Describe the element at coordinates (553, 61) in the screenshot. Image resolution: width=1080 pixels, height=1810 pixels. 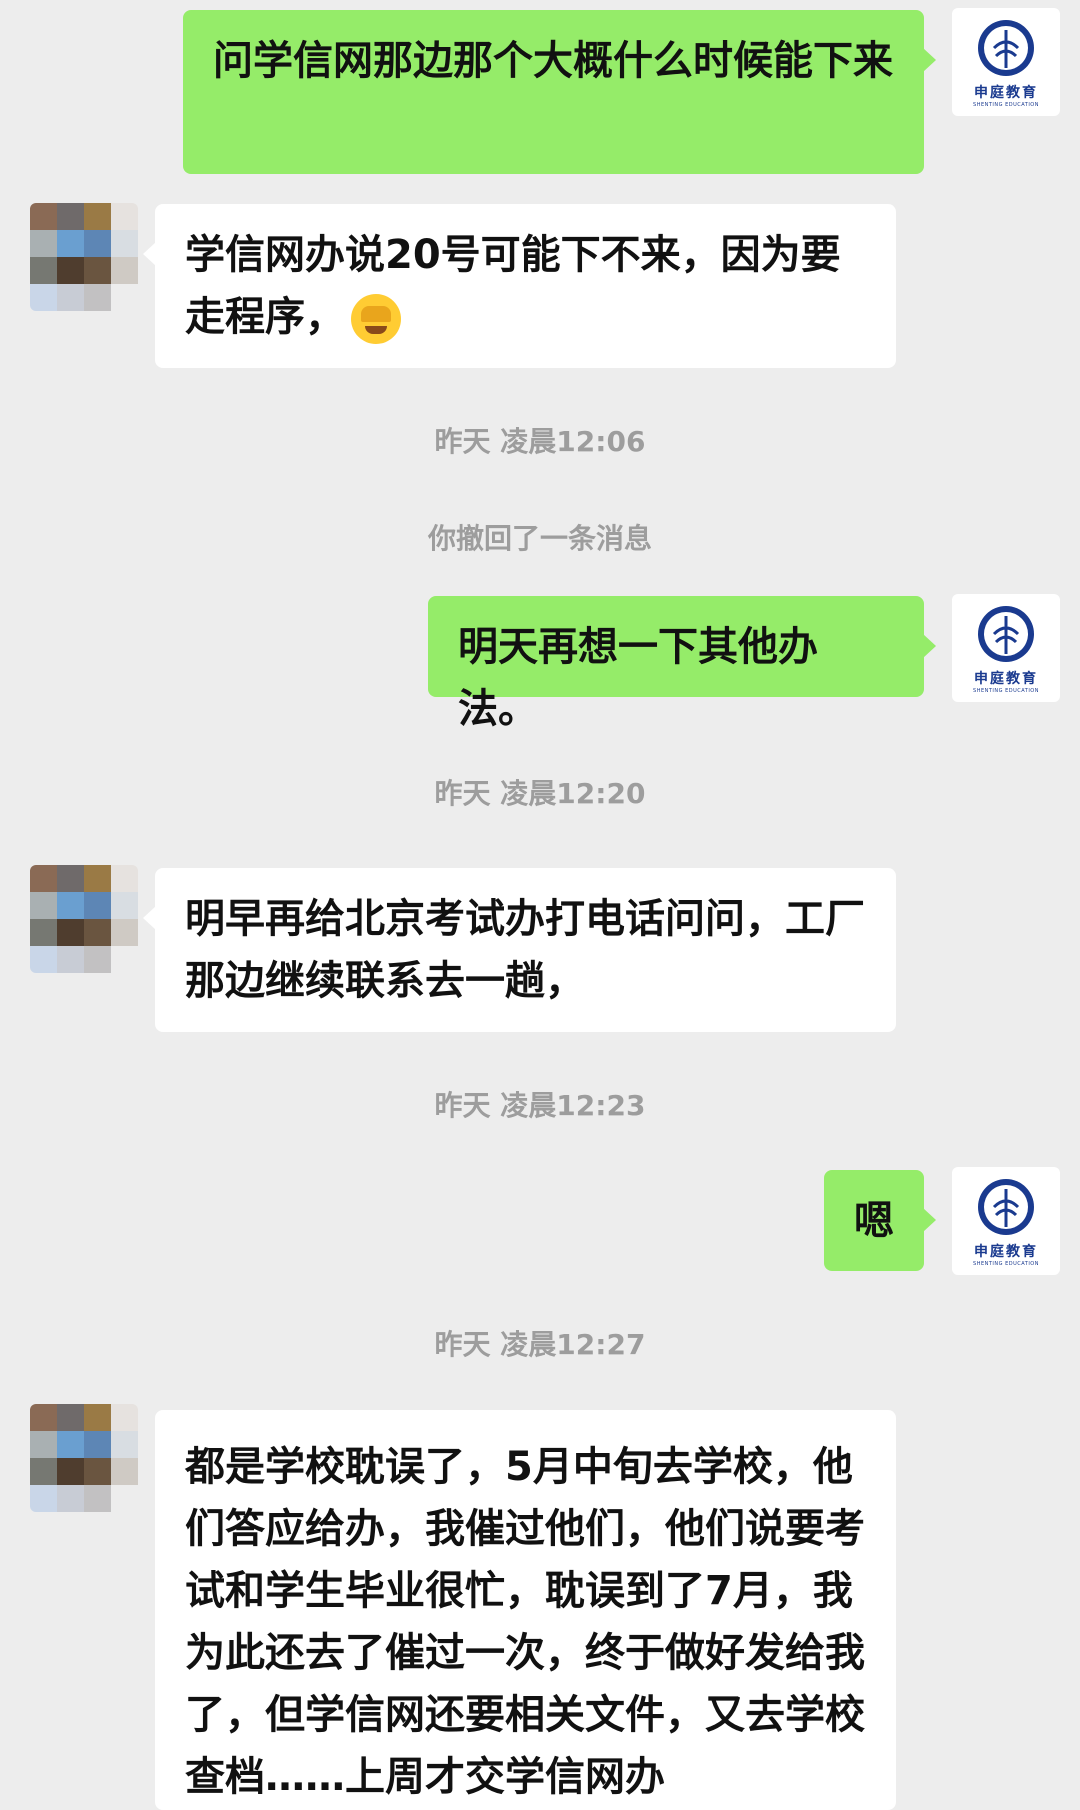
I see `message-text: 问学信网那边那个大概什么时候能下来` at that location.